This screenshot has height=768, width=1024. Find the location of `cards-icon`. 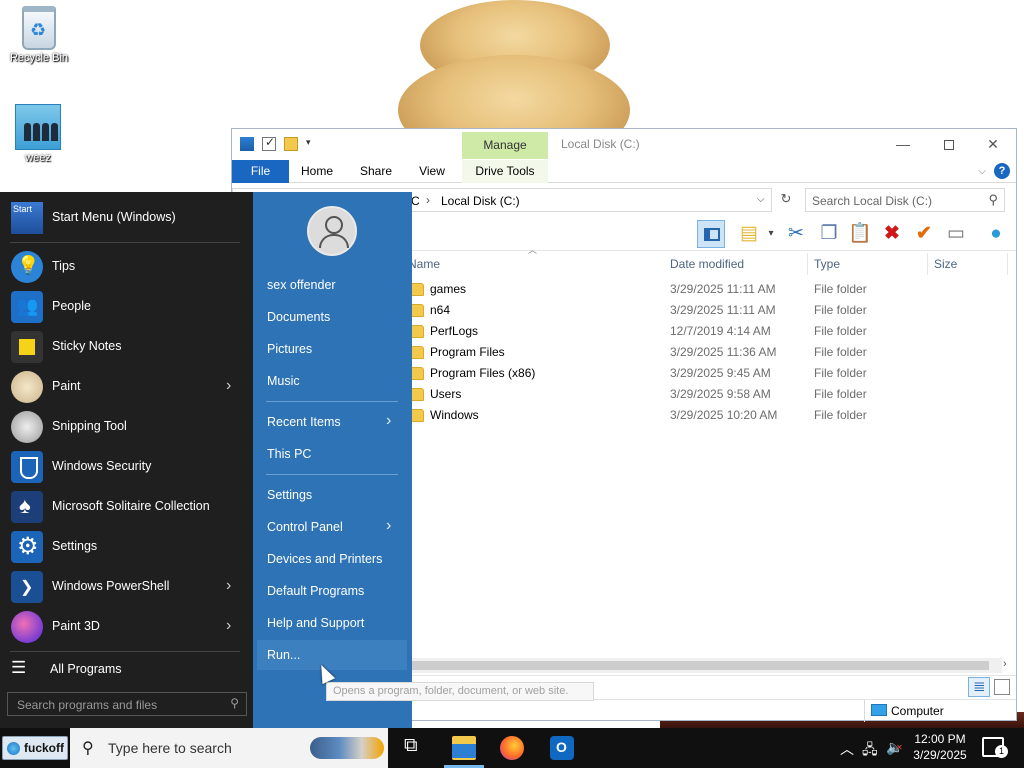

cards-icon is located at coordinates (27, 507).